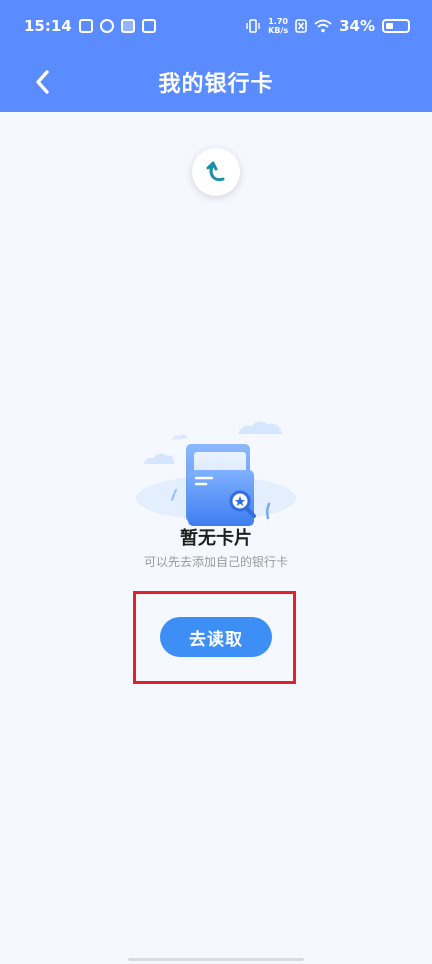 Image resolution: width=432 pixels, height=964 pixels. I want to click on status-bar: 15:14 1.70 KB/s 34%, so click(216, 26).